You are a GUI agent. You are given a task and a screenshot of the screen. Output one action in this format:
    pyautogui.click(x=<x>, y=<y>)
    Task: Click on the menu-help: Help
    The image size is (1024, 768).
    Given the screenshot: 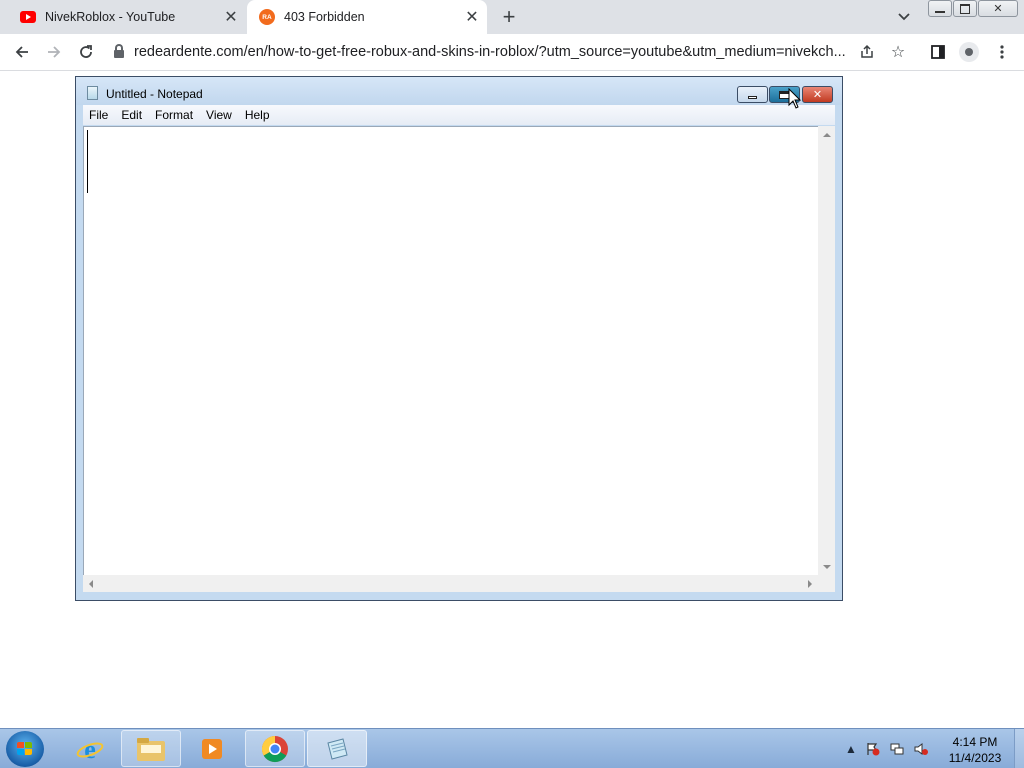 What is the action you would take?
    pyautogui.click(x=257, y=115)
    